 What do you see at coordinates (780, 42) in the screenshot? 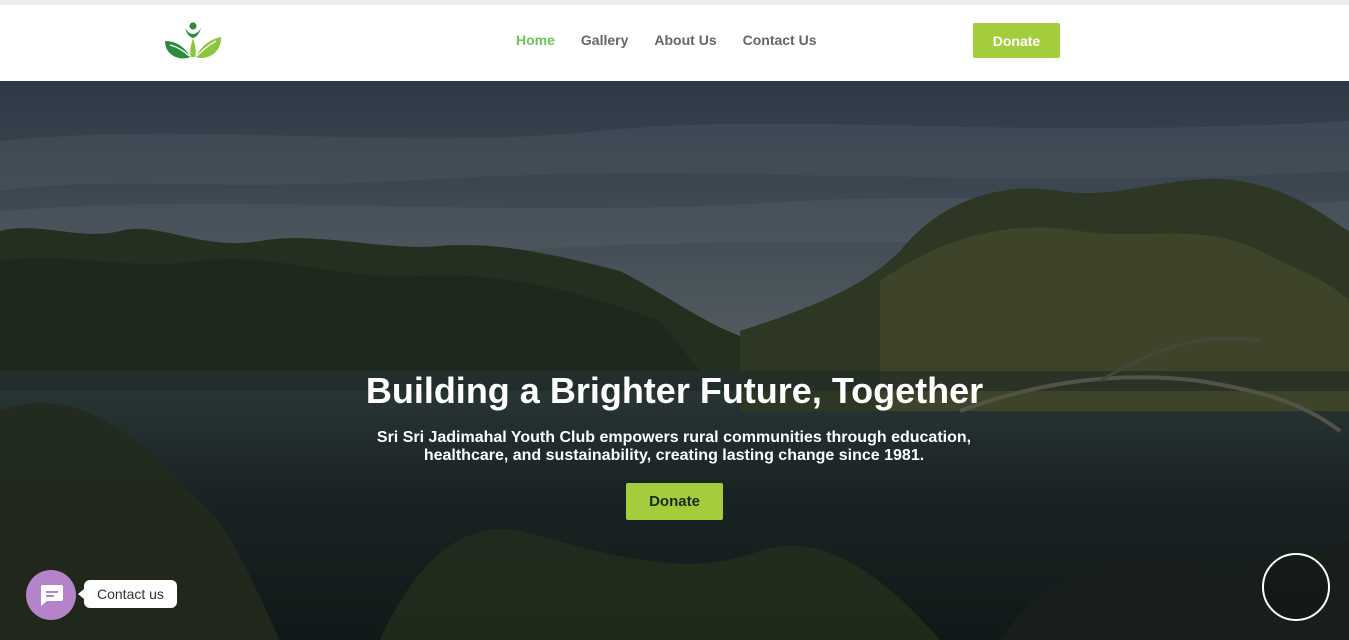
I see `nav-link-contact-us: Contact Us` at bounding box center [780, 42].